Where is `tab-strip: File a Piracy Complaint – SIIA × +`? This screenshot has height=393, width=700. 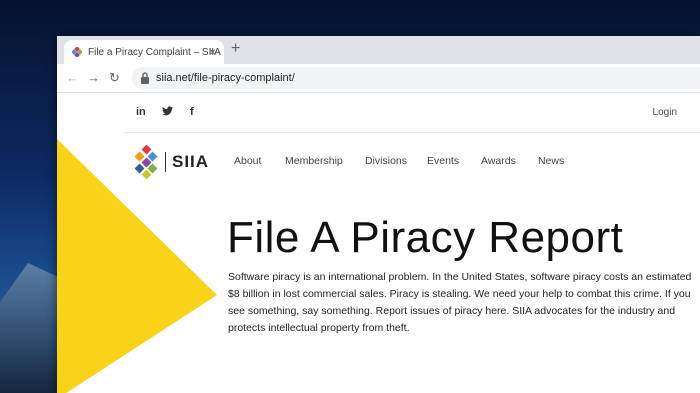
tab-strip: File a Piracy Complaint – SIIA × + is located at coordinates (378, 50).